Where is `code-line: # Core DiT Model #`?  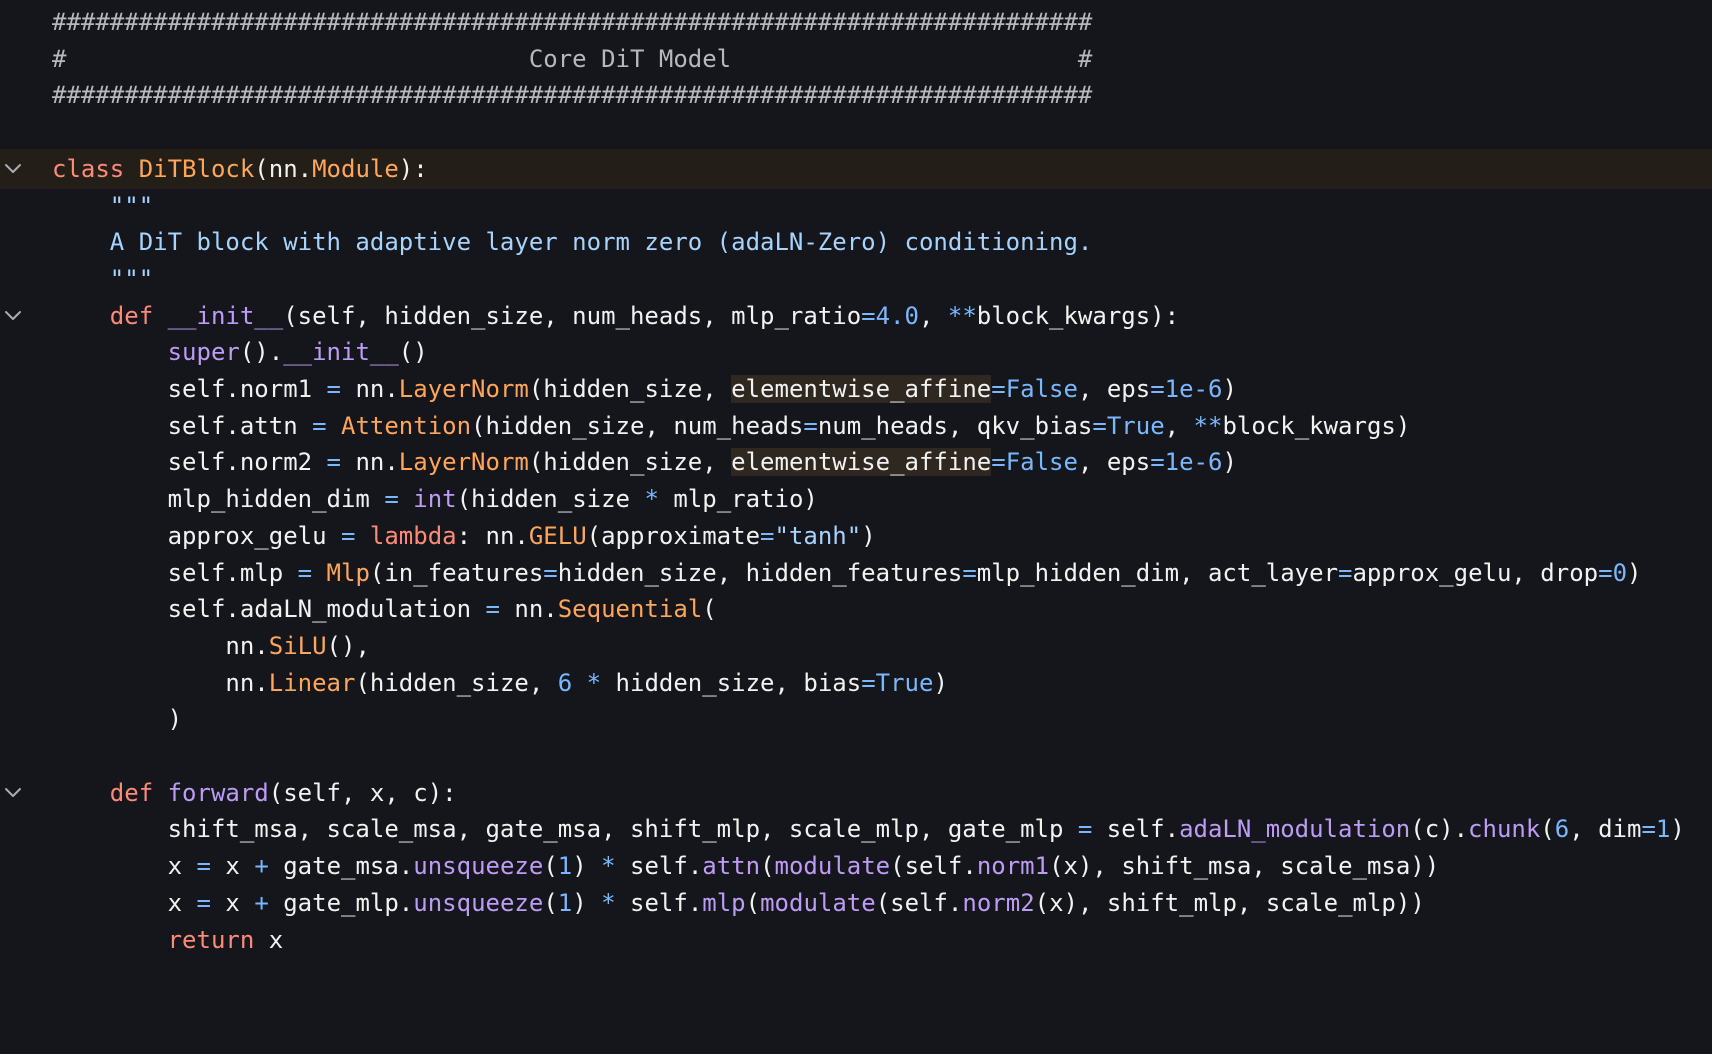
code-line: # Core DiT Model # is located at coordinates (856, 59).